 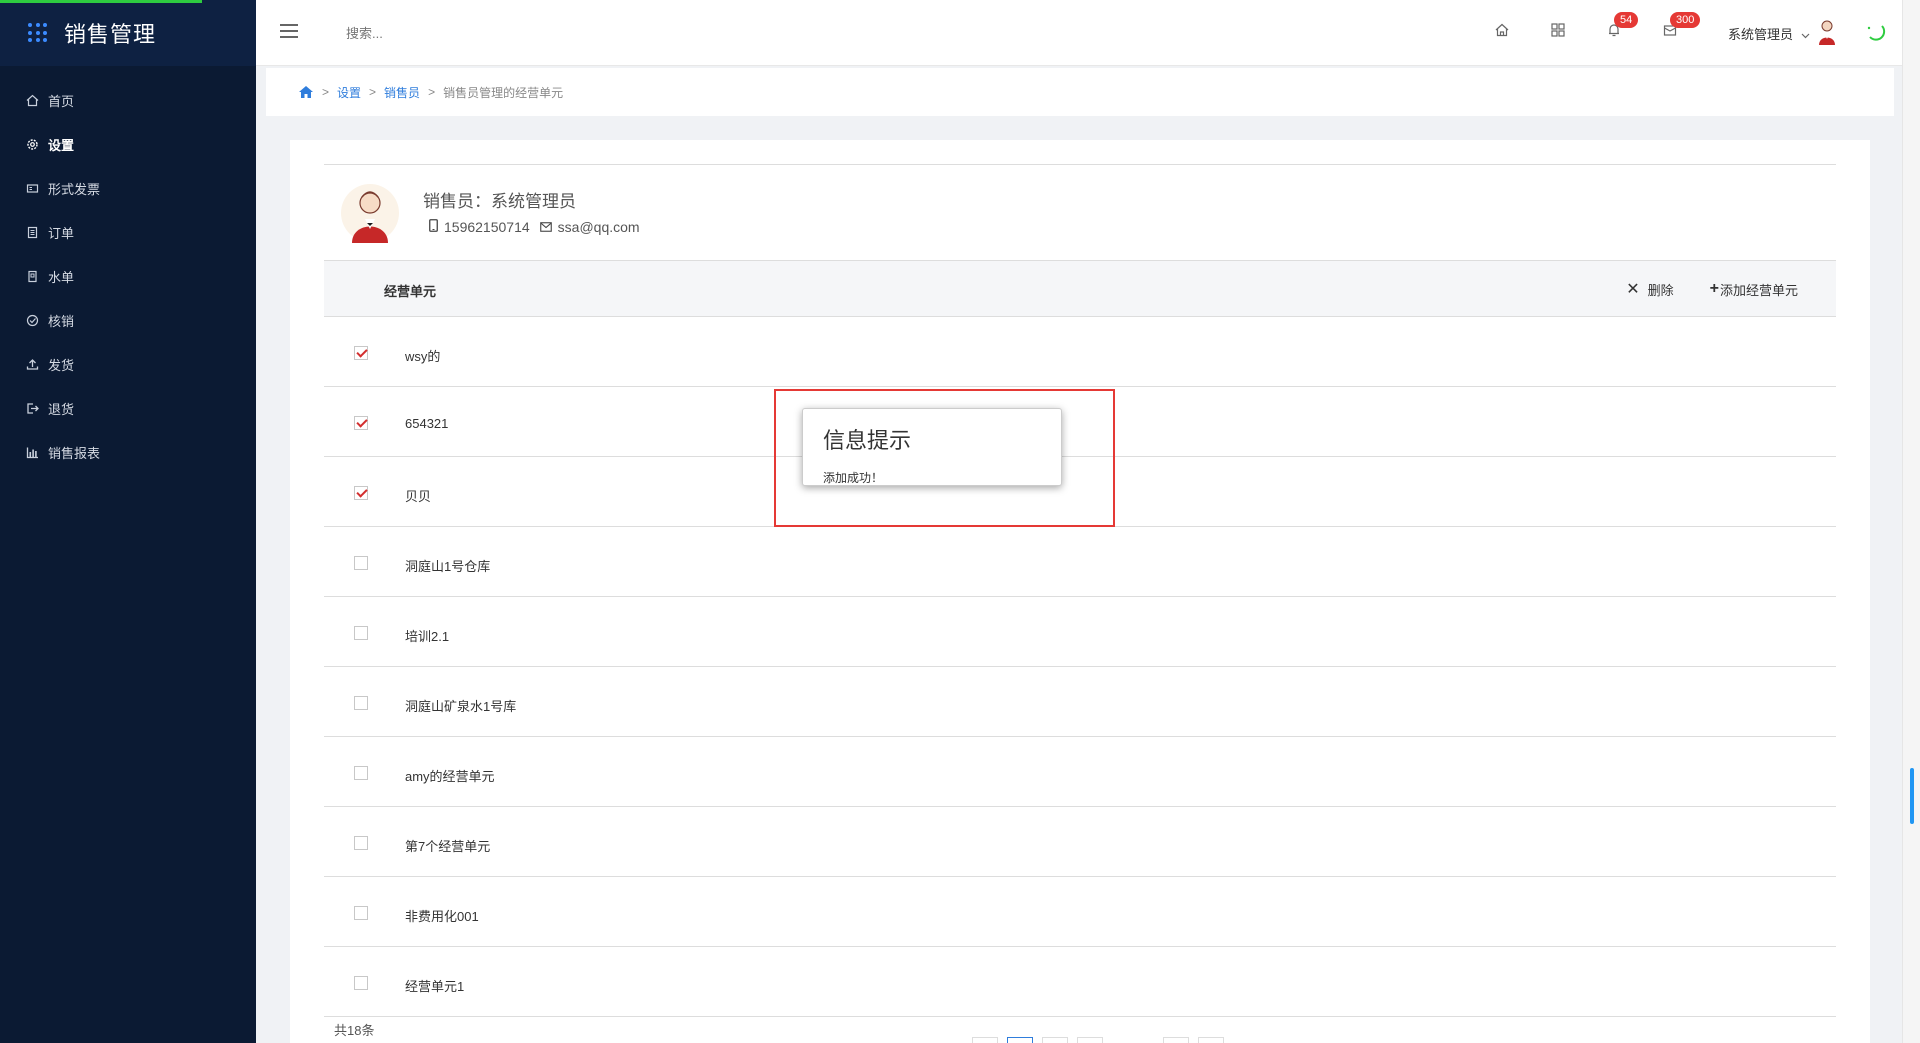 What do you see at coordinates (101, 1) in the screenshot?
I see `loading-progress-bar` at bounding box center [101, 1].